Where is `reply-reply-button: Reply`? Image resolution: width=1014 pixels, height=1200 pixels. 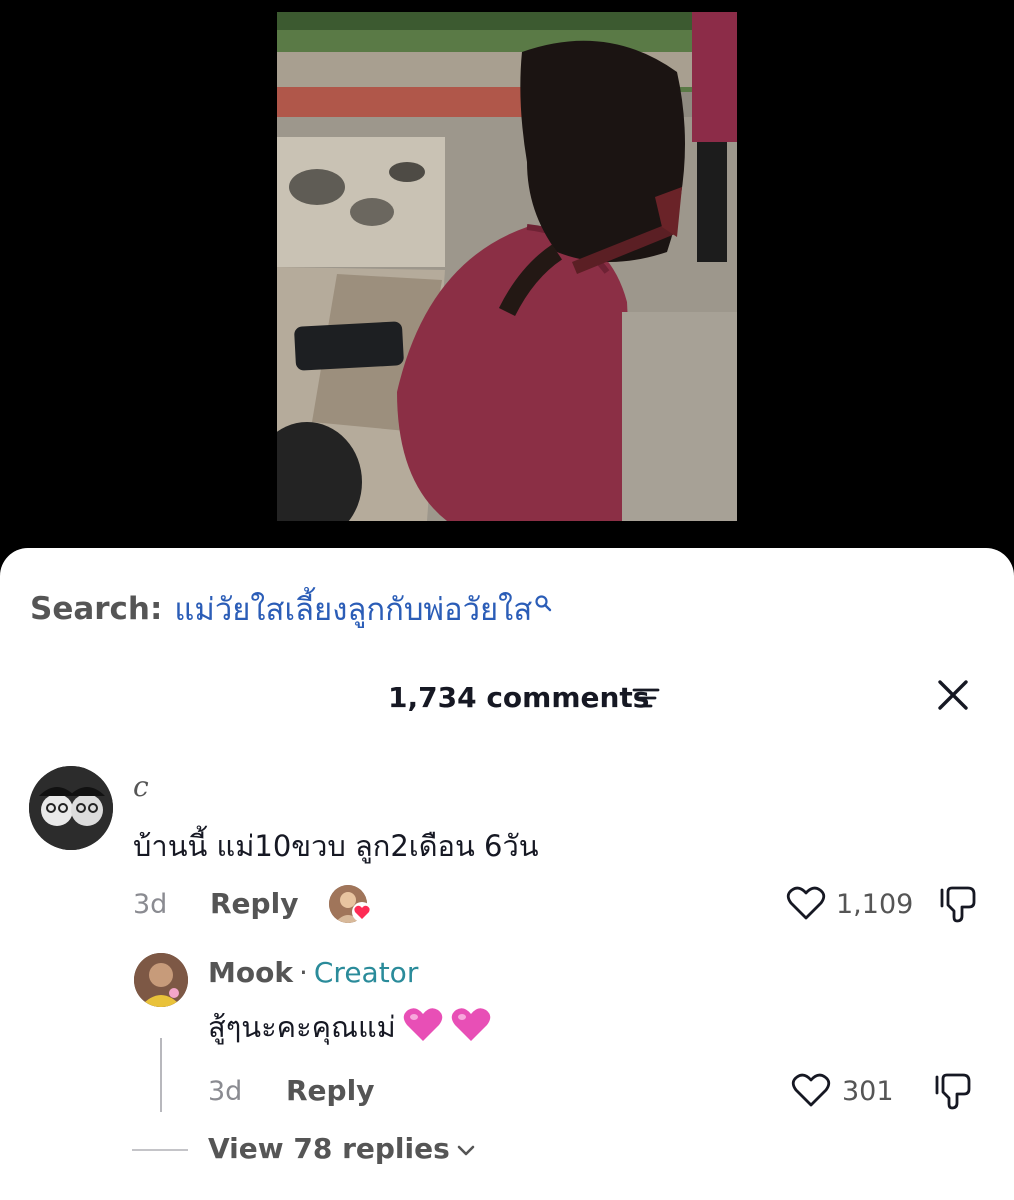
reply-reply-button: Reply is located at coordinates (330, 1090).